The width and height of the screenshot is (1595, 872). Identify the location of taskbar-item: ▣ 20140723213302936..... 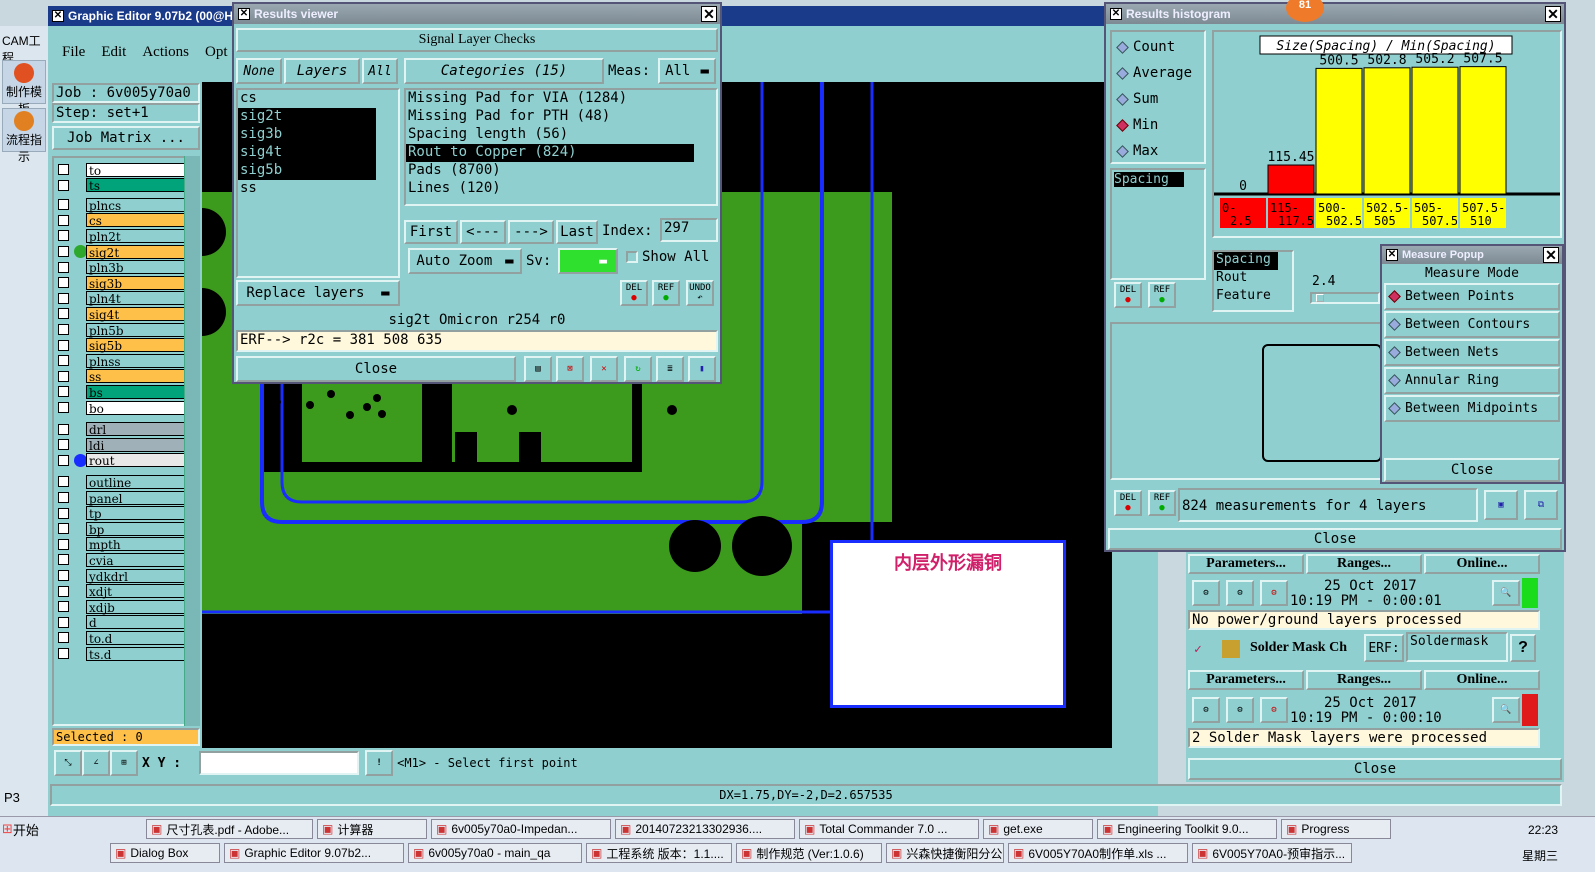
(705, 829).